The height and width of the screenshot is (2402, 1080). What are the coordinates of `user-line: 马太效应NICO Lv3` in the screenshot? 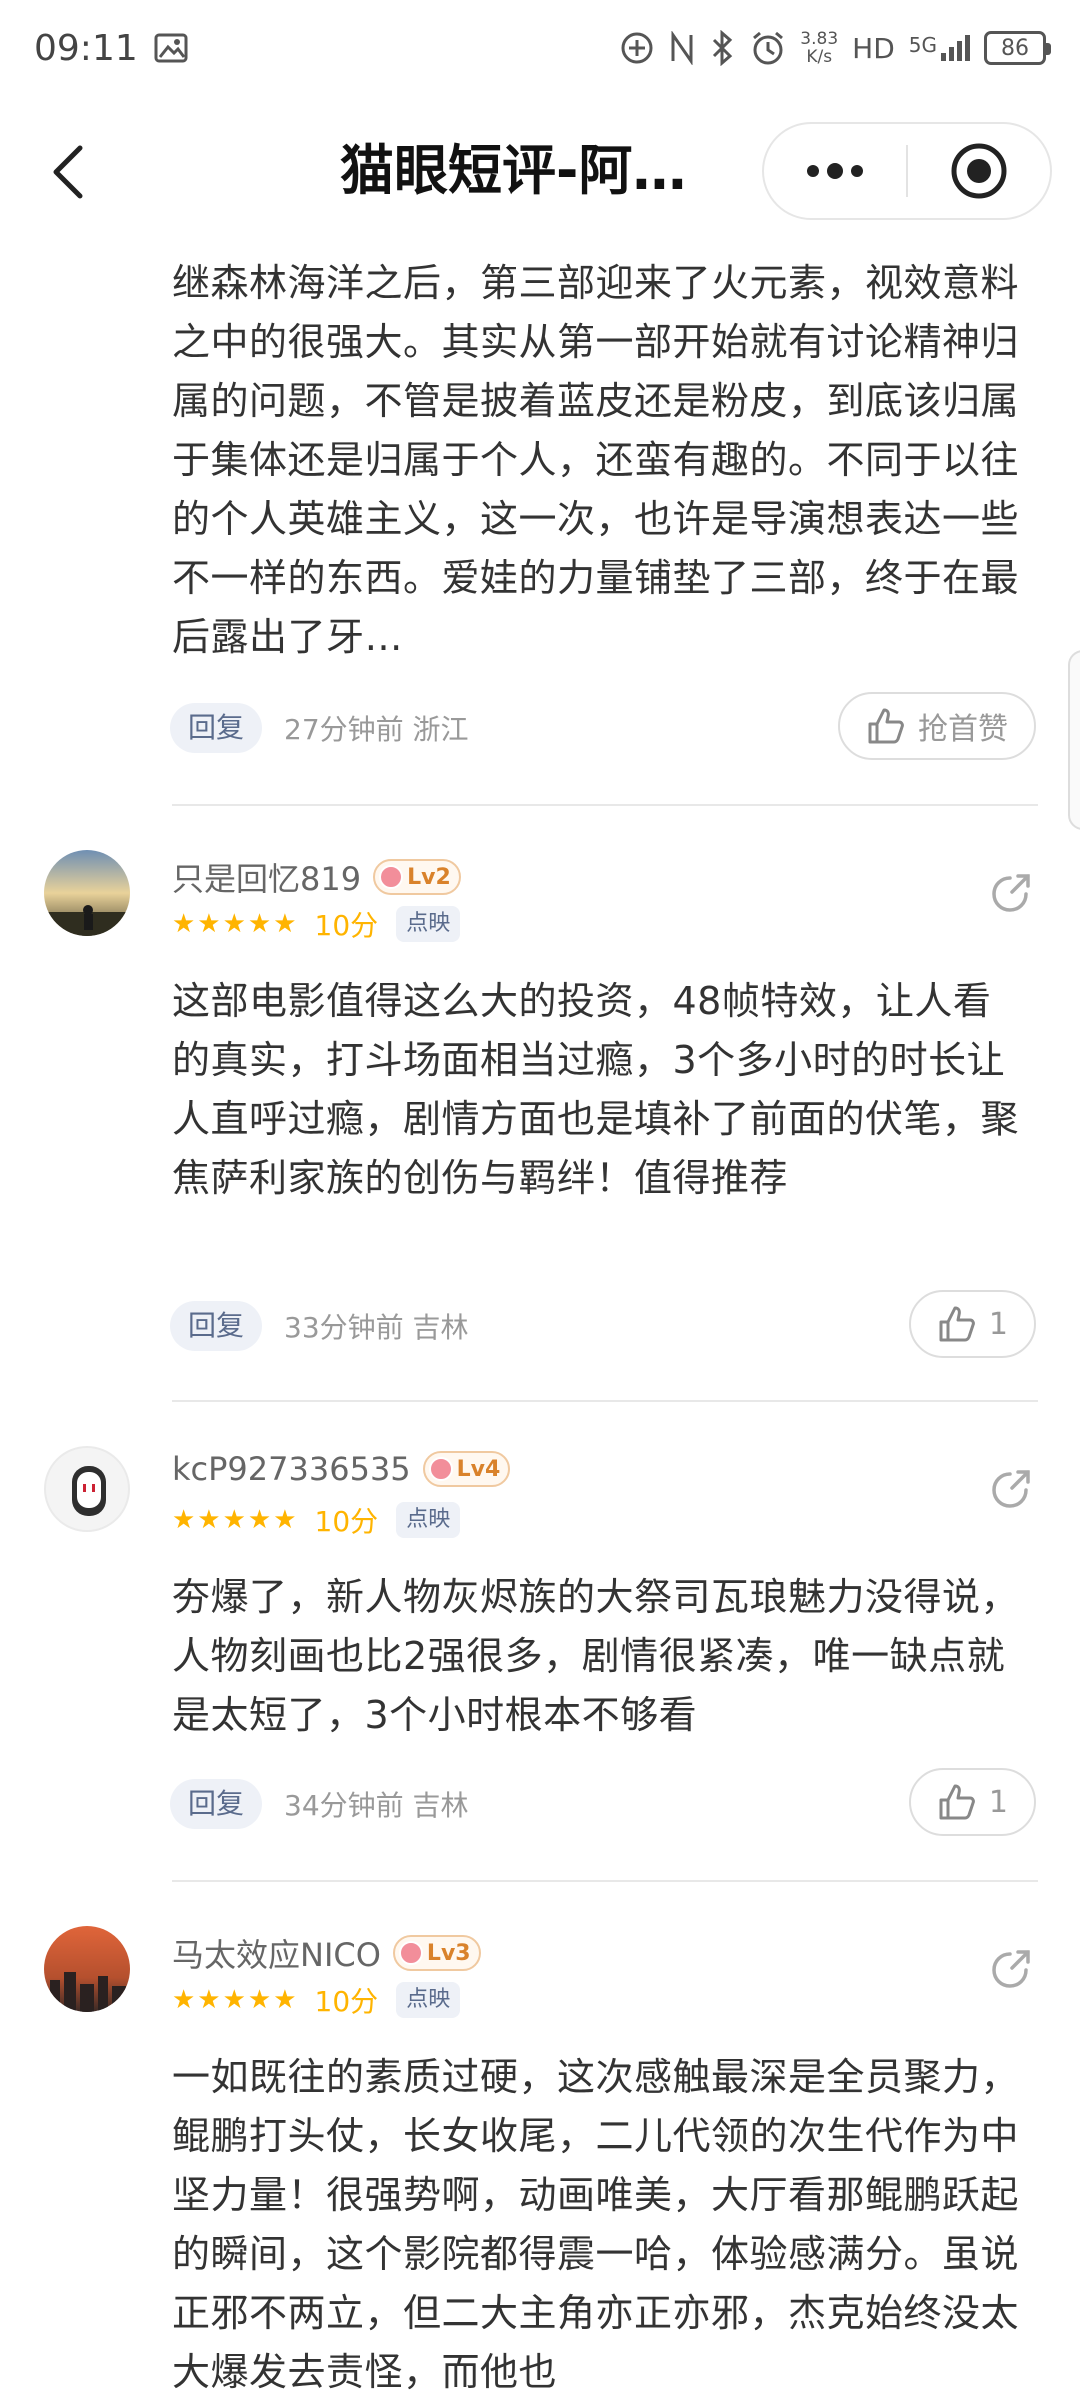 It's located at (326, 1953).